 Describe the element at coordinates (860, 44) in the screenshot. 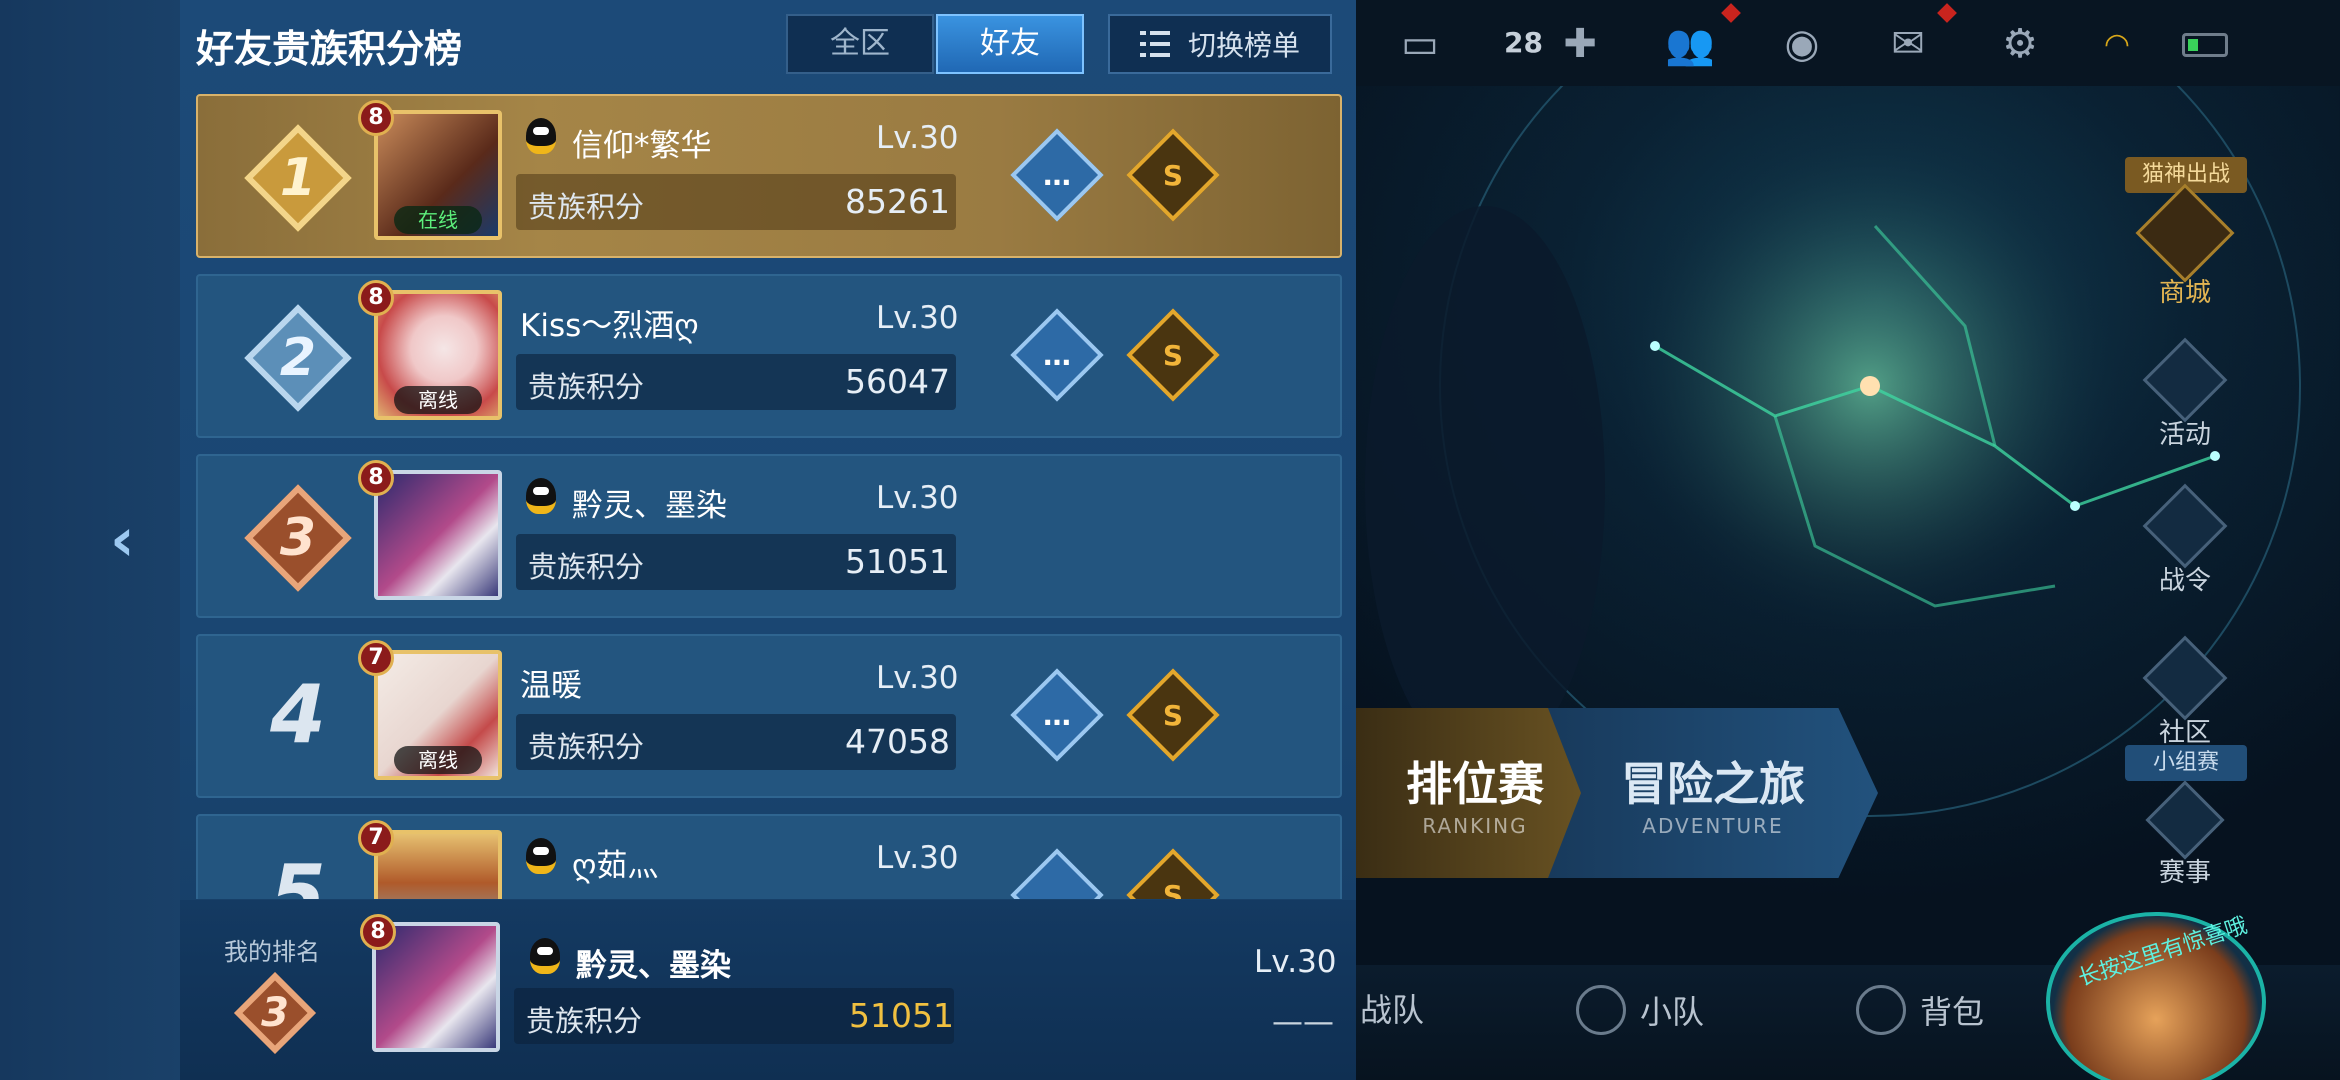

I see `tab-all-region: 全区` at that location.